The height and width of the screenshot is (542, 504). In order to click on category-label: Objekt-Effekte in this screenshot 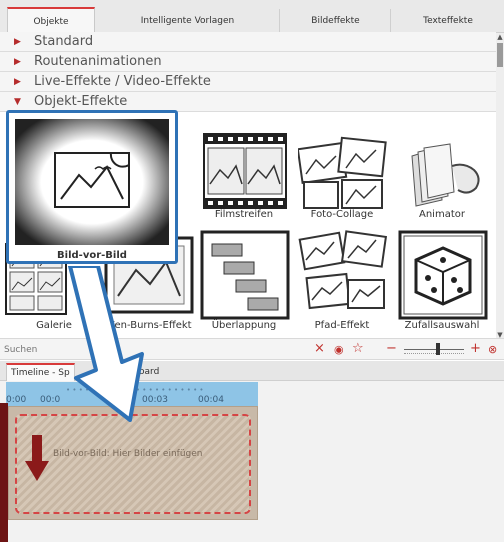, I will do `click(81, 101)`.